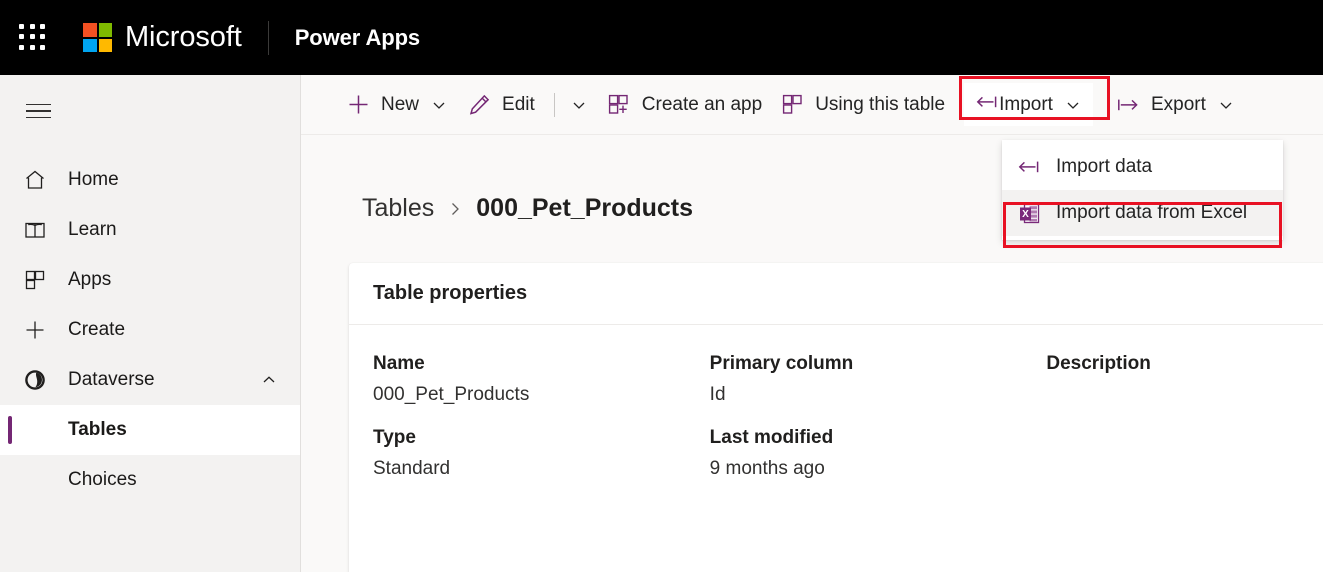  What do you see at coordinates (1025, 214) in the screenshot?
I see `svg-text: X` at bounding box center [1025, 214].